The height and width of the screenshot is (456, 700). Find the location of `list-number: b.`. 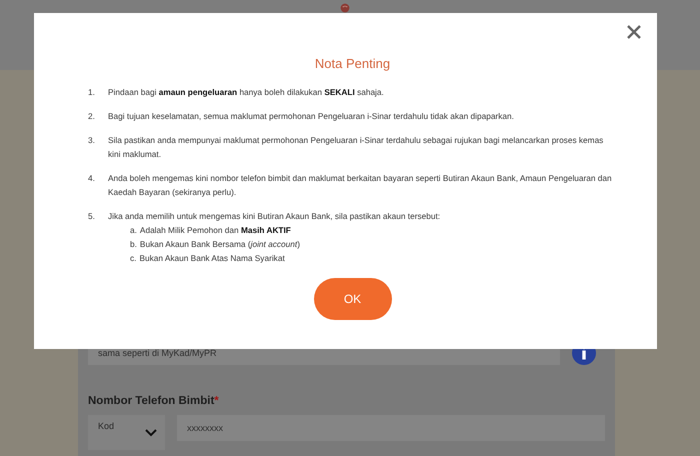

list-number: b. is located at coordinates (133, 244).